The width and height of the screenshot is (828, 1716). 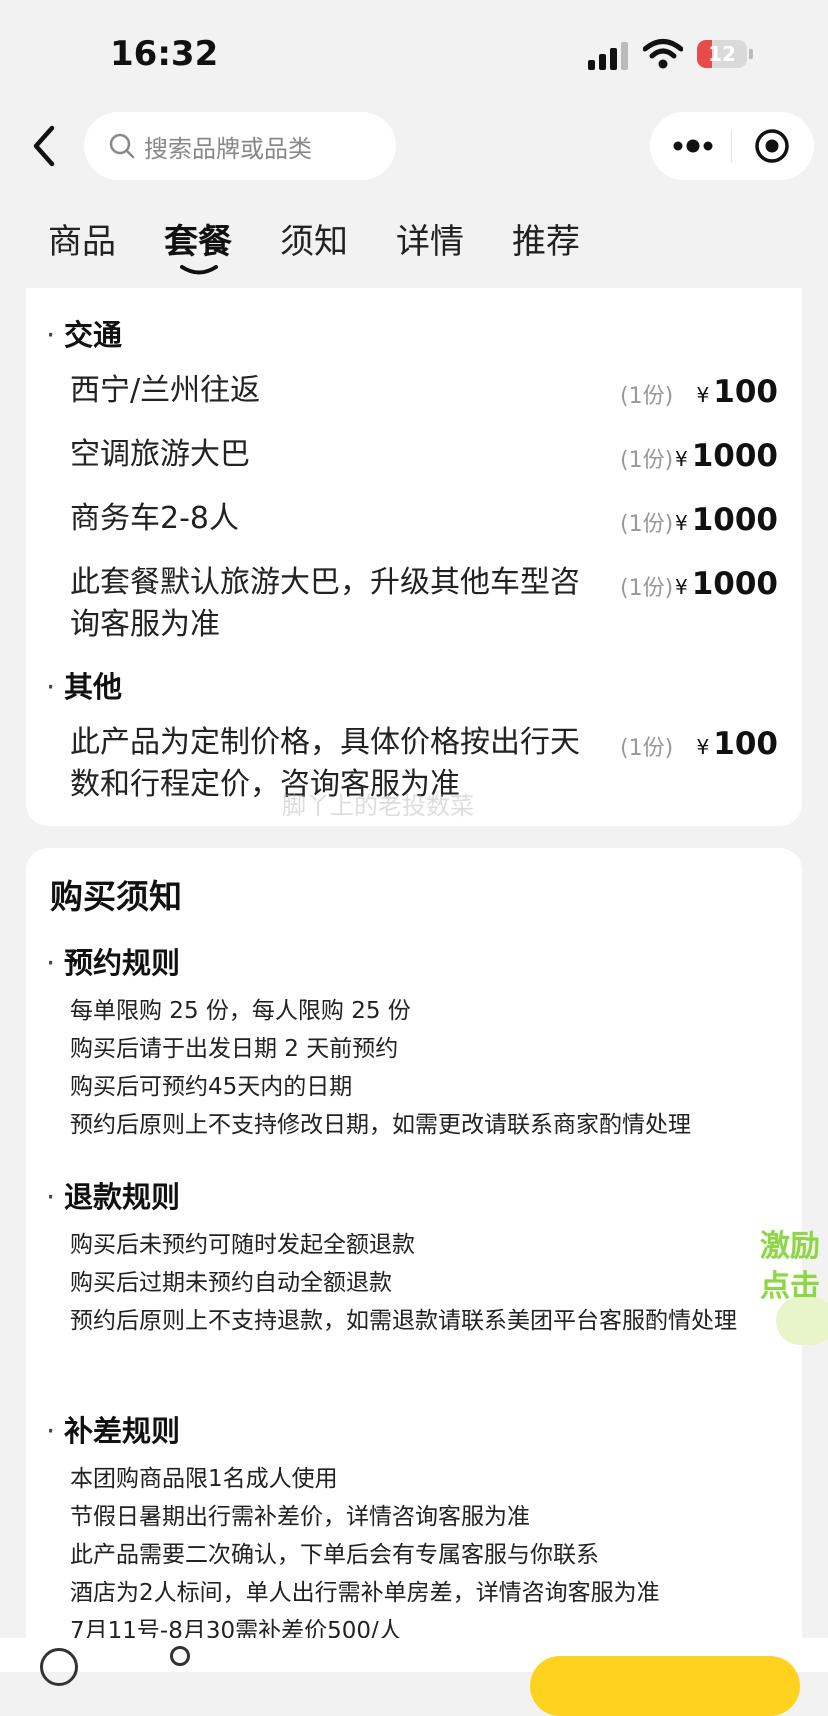 I want to click on section-title: 其他, so click(x=93, y=687).